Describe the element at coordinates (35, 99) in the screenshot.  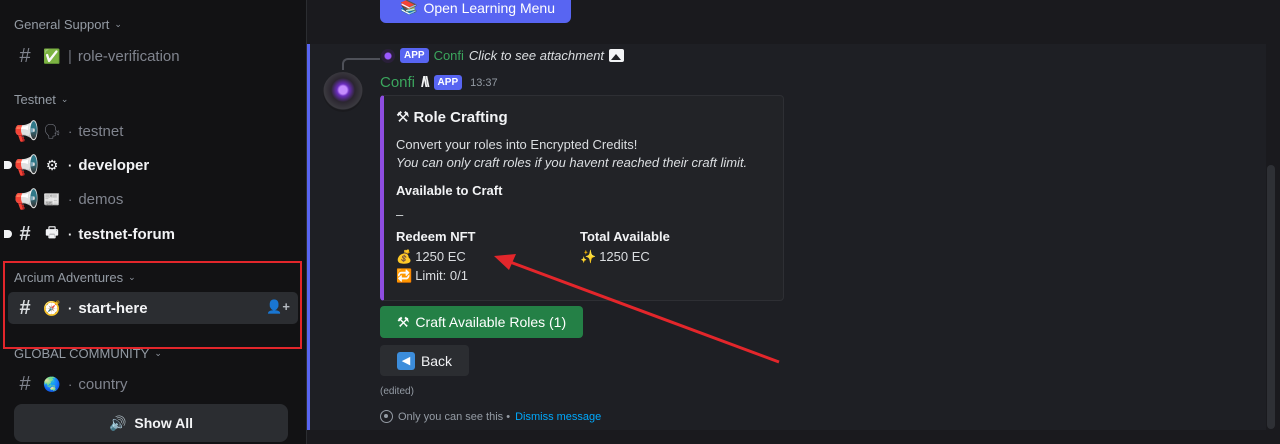
I see `category-label: Testnet` at that location.